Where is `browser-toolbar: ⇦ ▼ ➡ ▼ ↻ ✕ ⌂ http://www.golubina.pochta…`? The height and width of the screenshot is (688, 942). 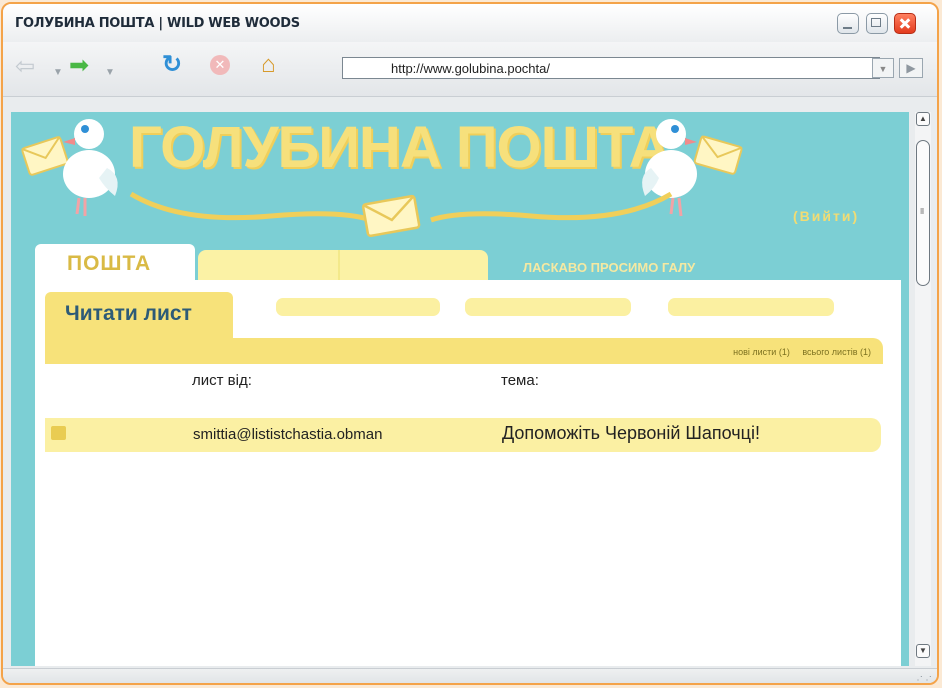 browser-toolbar: ⇦ ▼ ➡ ▼ ↻ ✕ ⌂ http://www.golubina.pochta… is located at coordinates (470, 69).